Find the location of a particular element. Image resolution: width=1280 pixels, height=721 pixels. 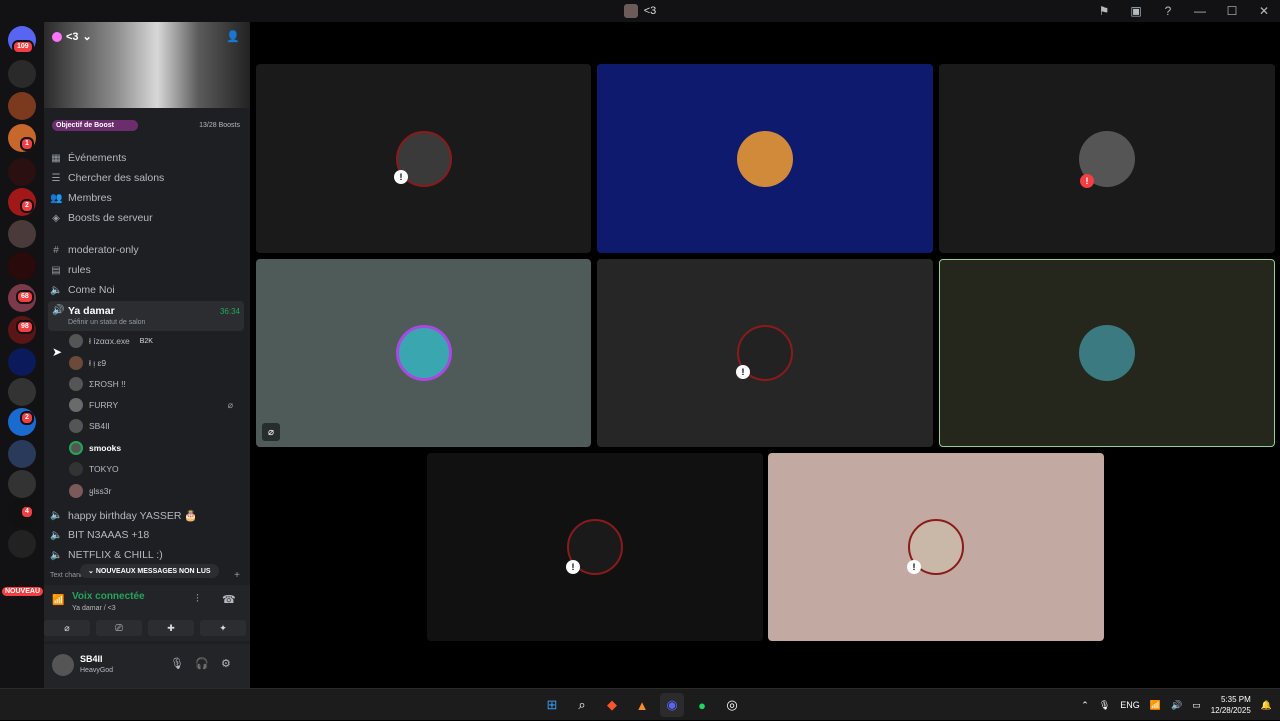

nav-members: 👥 Membres is located at coordinates (147, 198).